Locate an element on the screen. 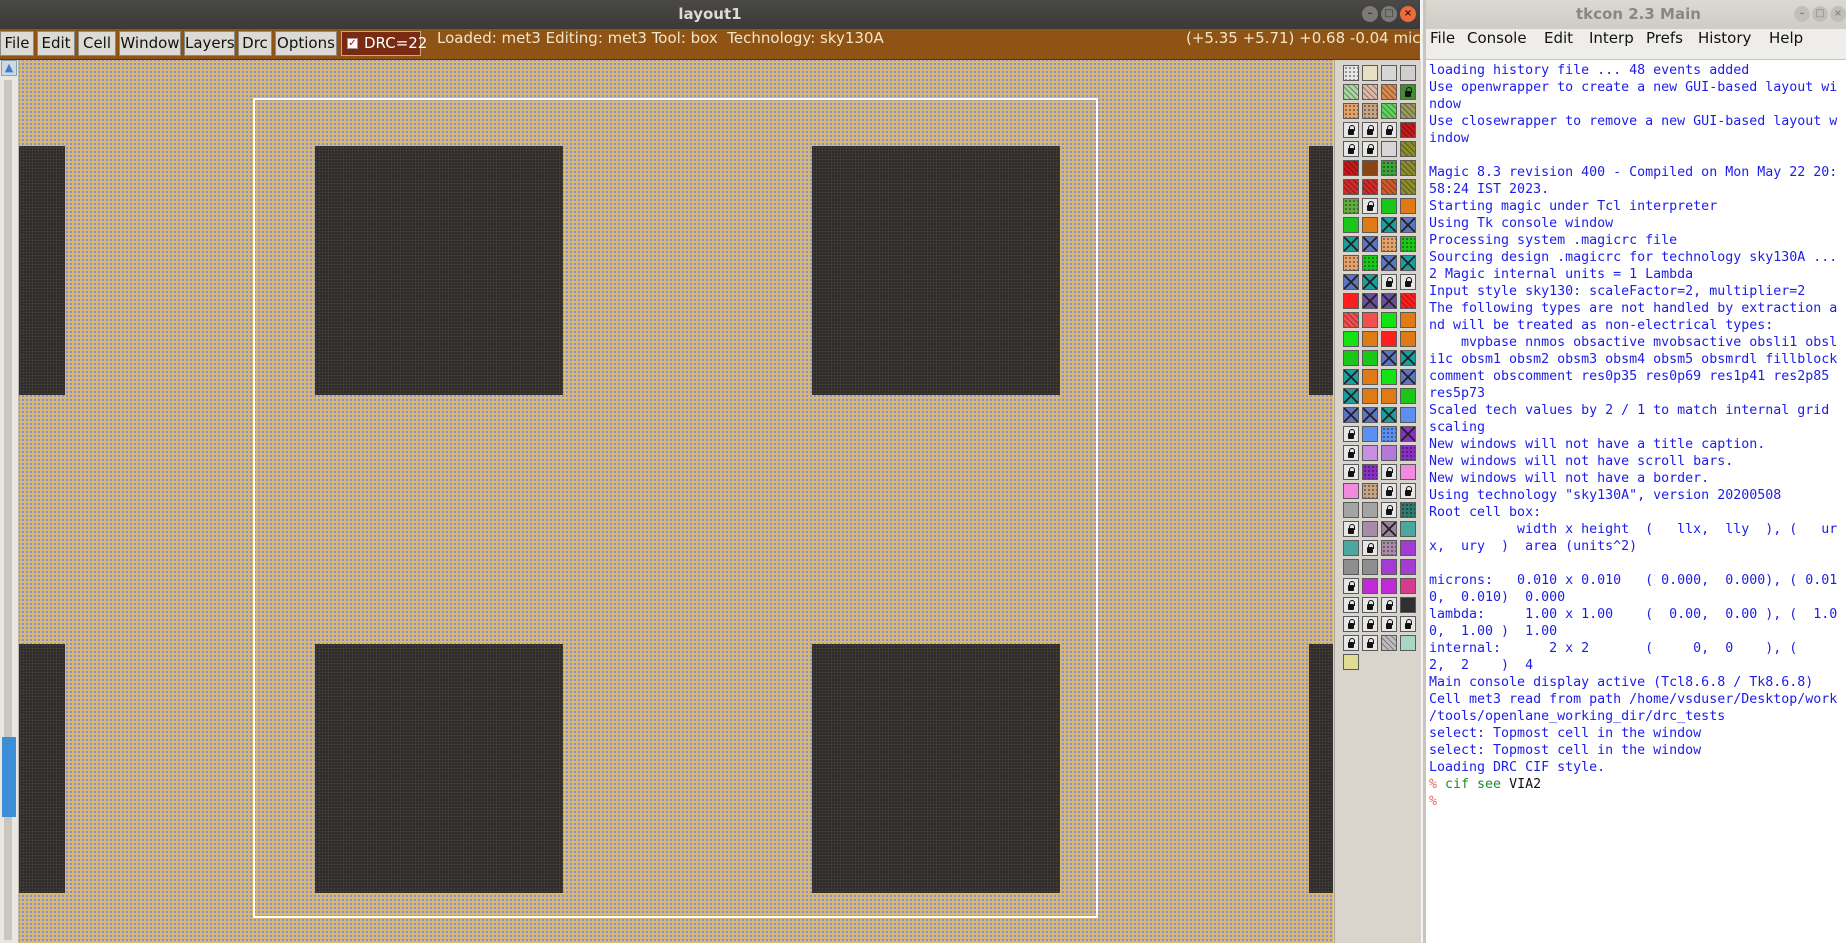  tkcon-menu-interp: Interp is located at coordinates (1611, 38).